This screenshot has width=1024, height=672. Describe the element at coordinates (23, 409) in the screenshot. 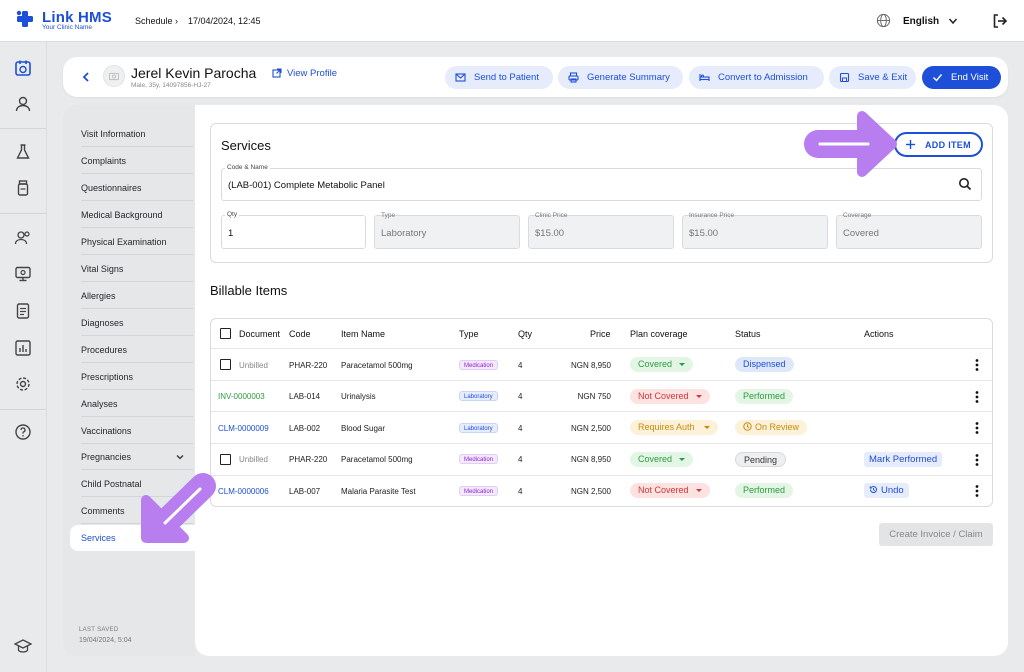

I see `rail-divider` at that location.